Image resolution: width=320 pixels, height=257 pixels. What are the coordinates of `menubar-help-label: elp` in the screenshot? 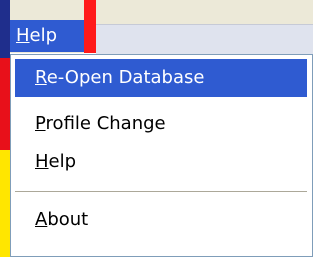 It's located at (43, 35).